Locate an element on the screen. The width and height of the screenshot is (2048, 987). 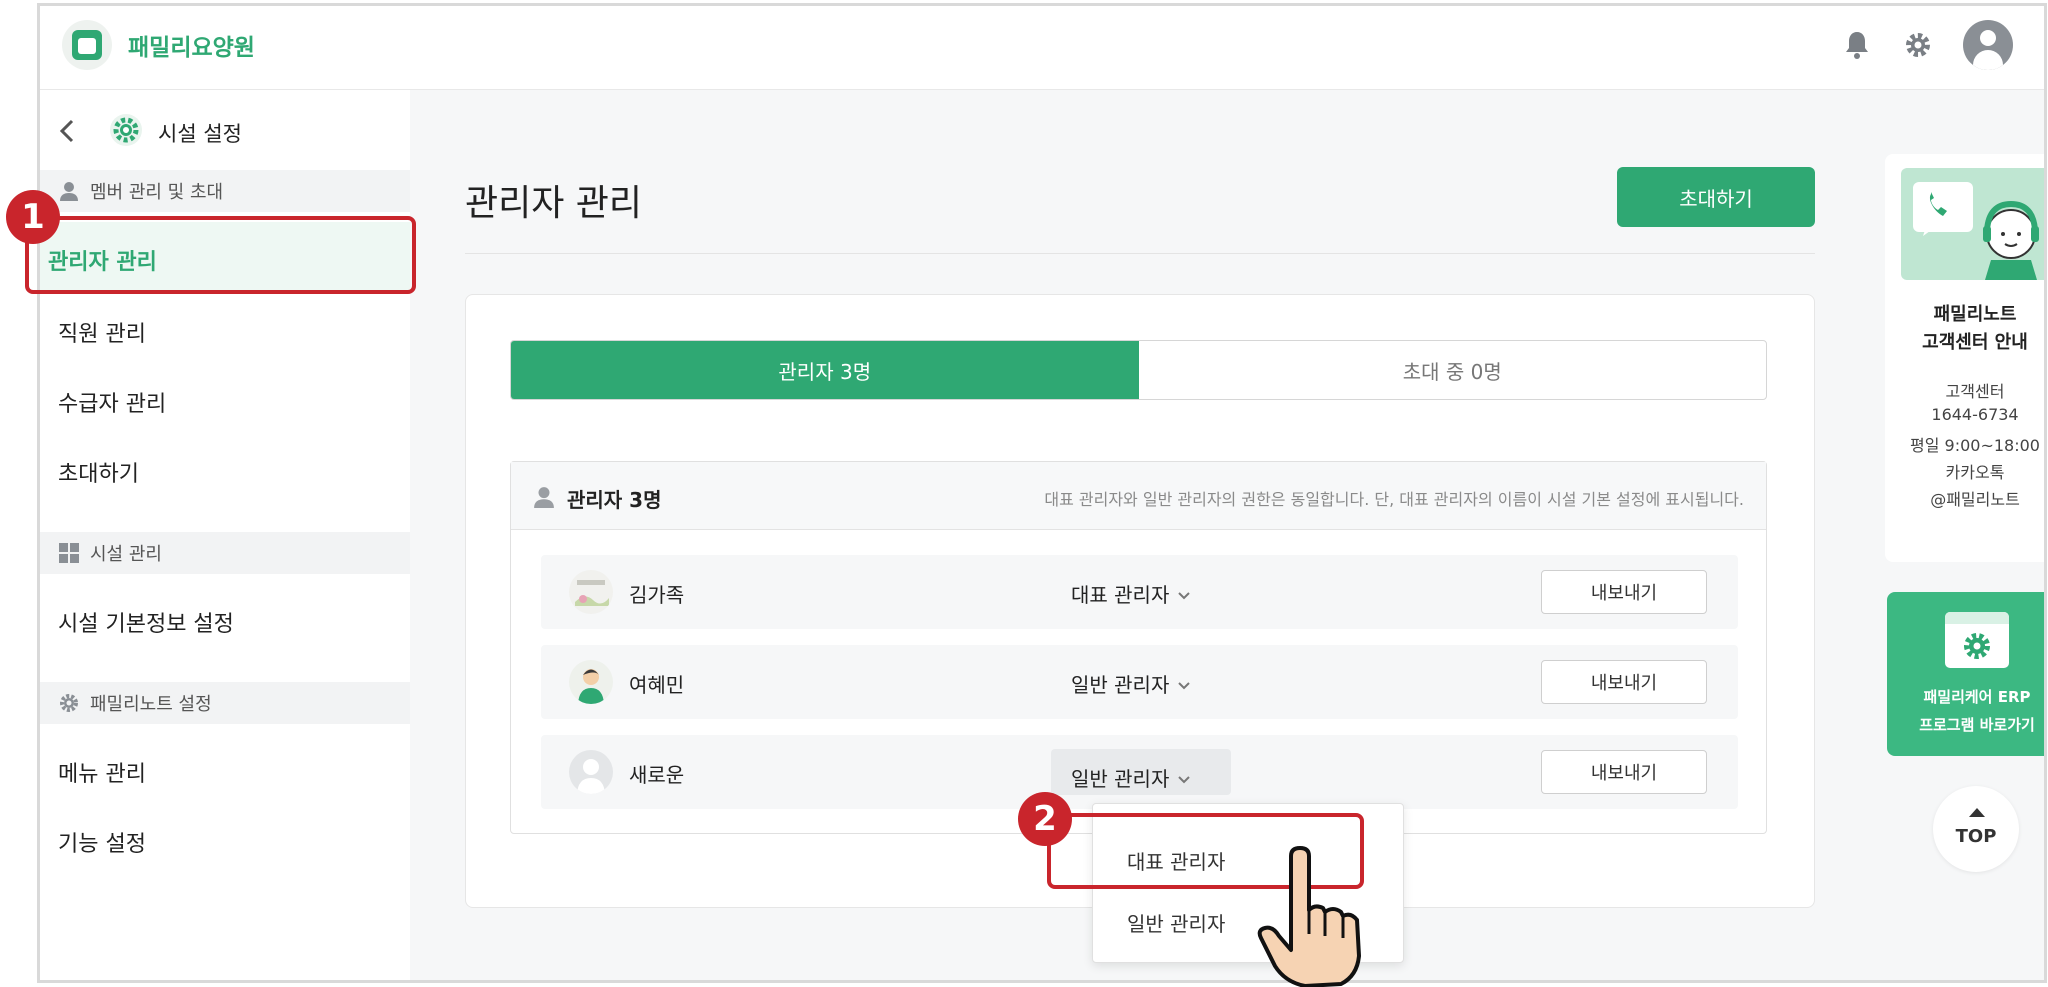
section-familynote-settings: 패밀리노트 설정 is located at coordinates (225, 703).